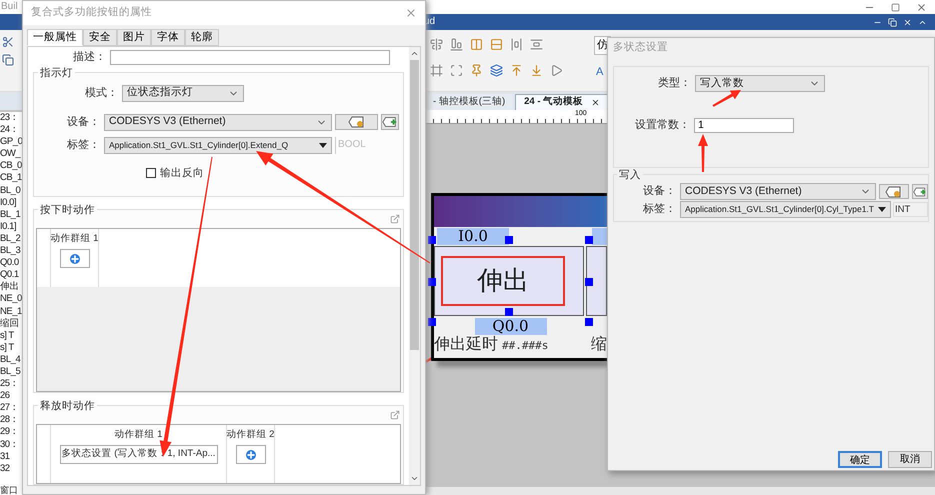 The image size is (935, 495). What do you see at coordinates (8, 60) in the screenshot?
I see `copy-icon` at bounding box center [8, 60].